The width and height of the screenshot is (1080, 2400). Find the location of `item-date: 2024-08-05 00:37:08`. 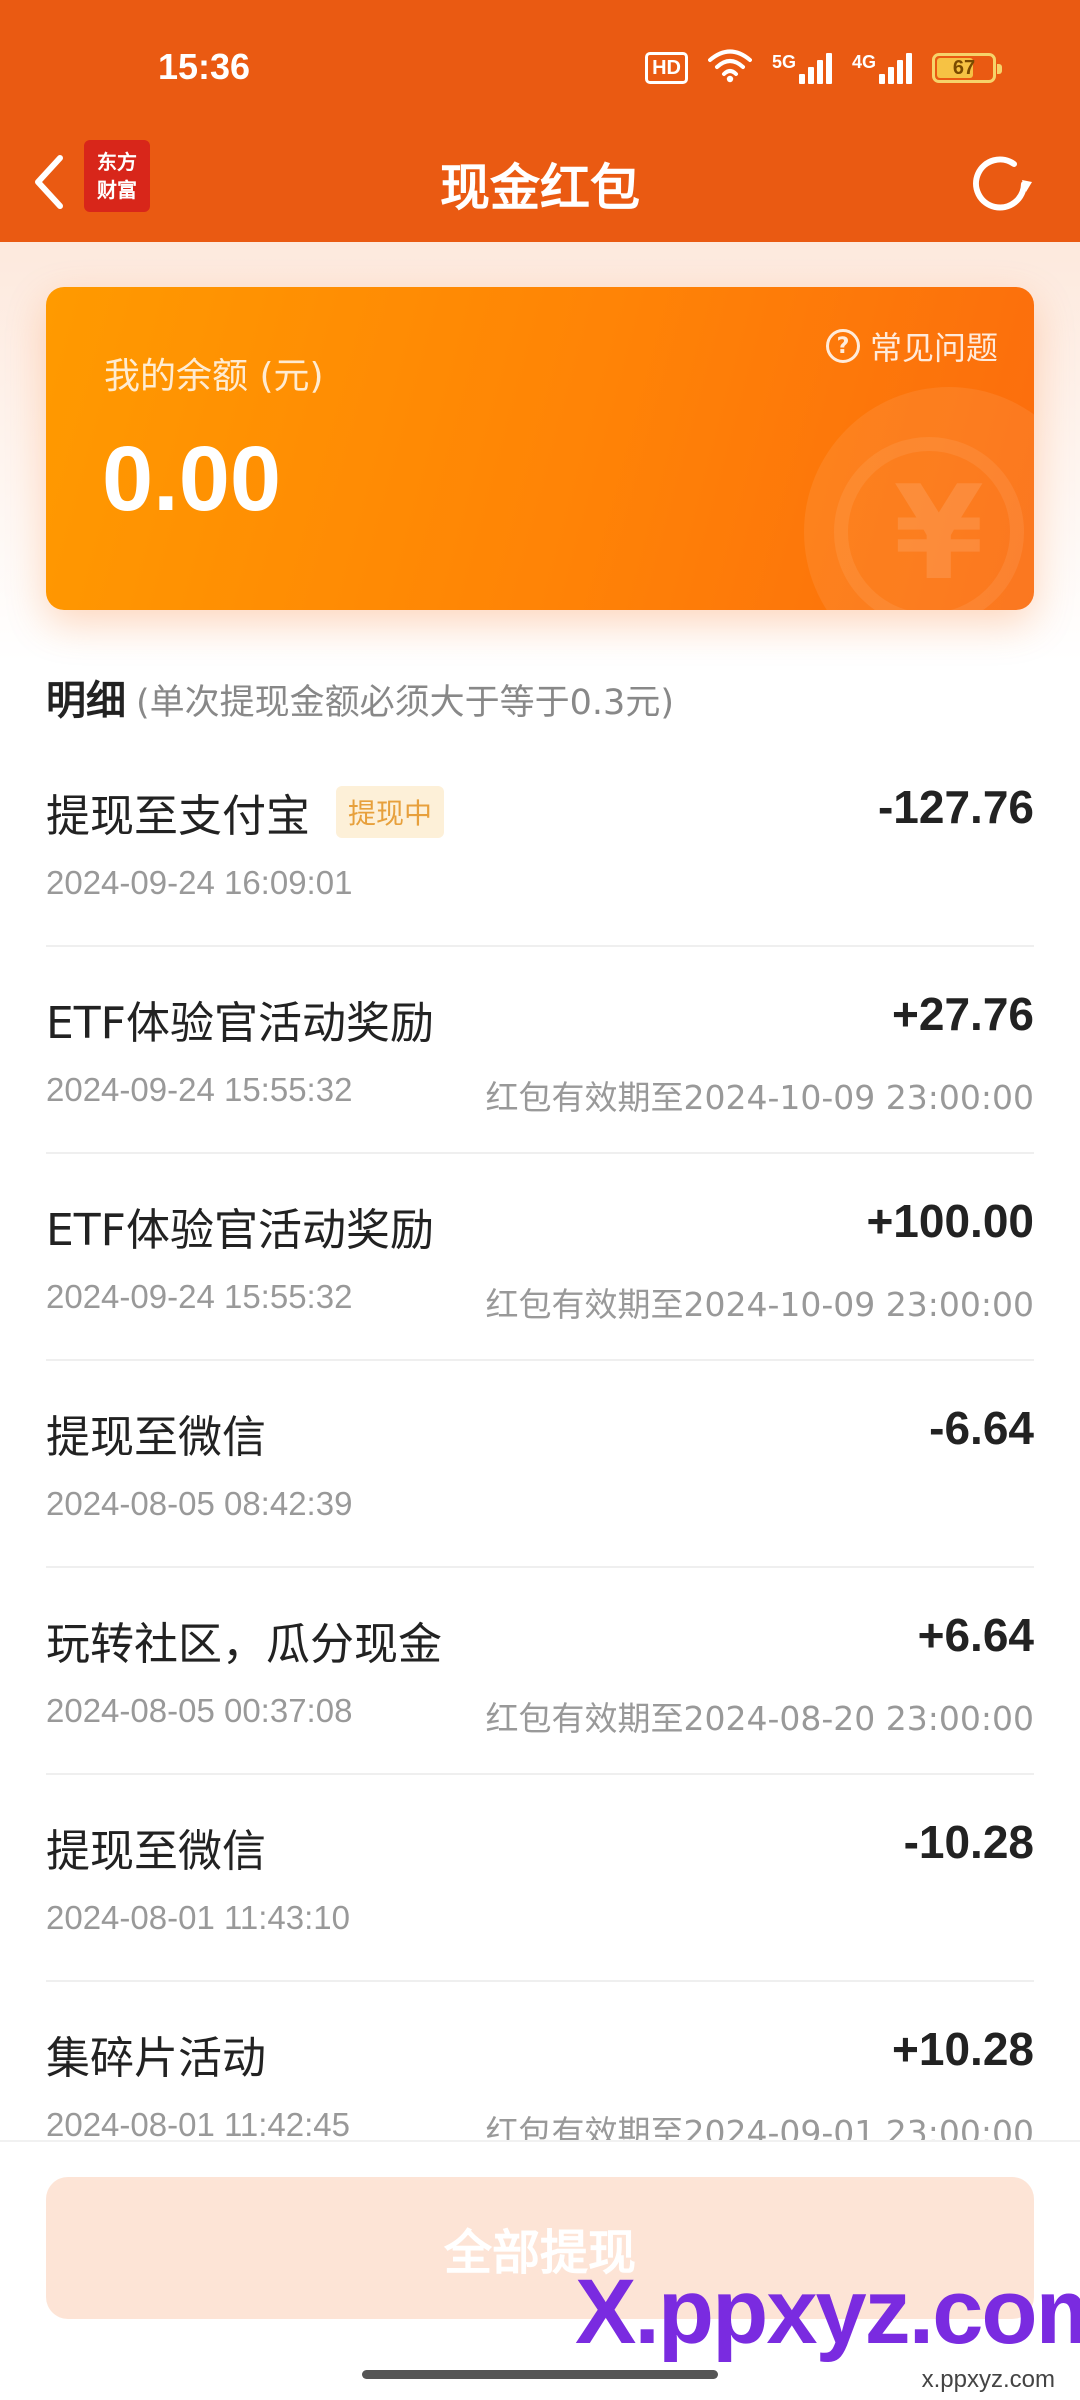

item-date: 2024-08-05 00:37:08 is located at coordinates (199, 1710).